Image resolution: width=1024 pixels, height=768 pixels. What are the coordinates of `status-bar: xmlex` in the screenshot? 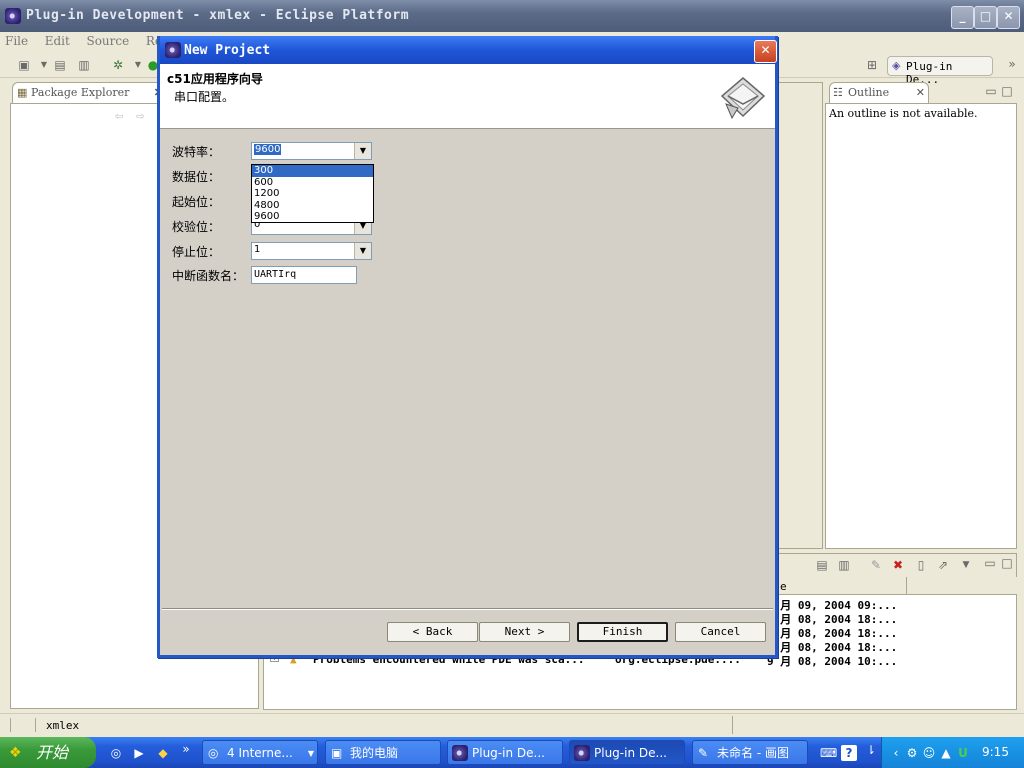 It's located at (512, 725).